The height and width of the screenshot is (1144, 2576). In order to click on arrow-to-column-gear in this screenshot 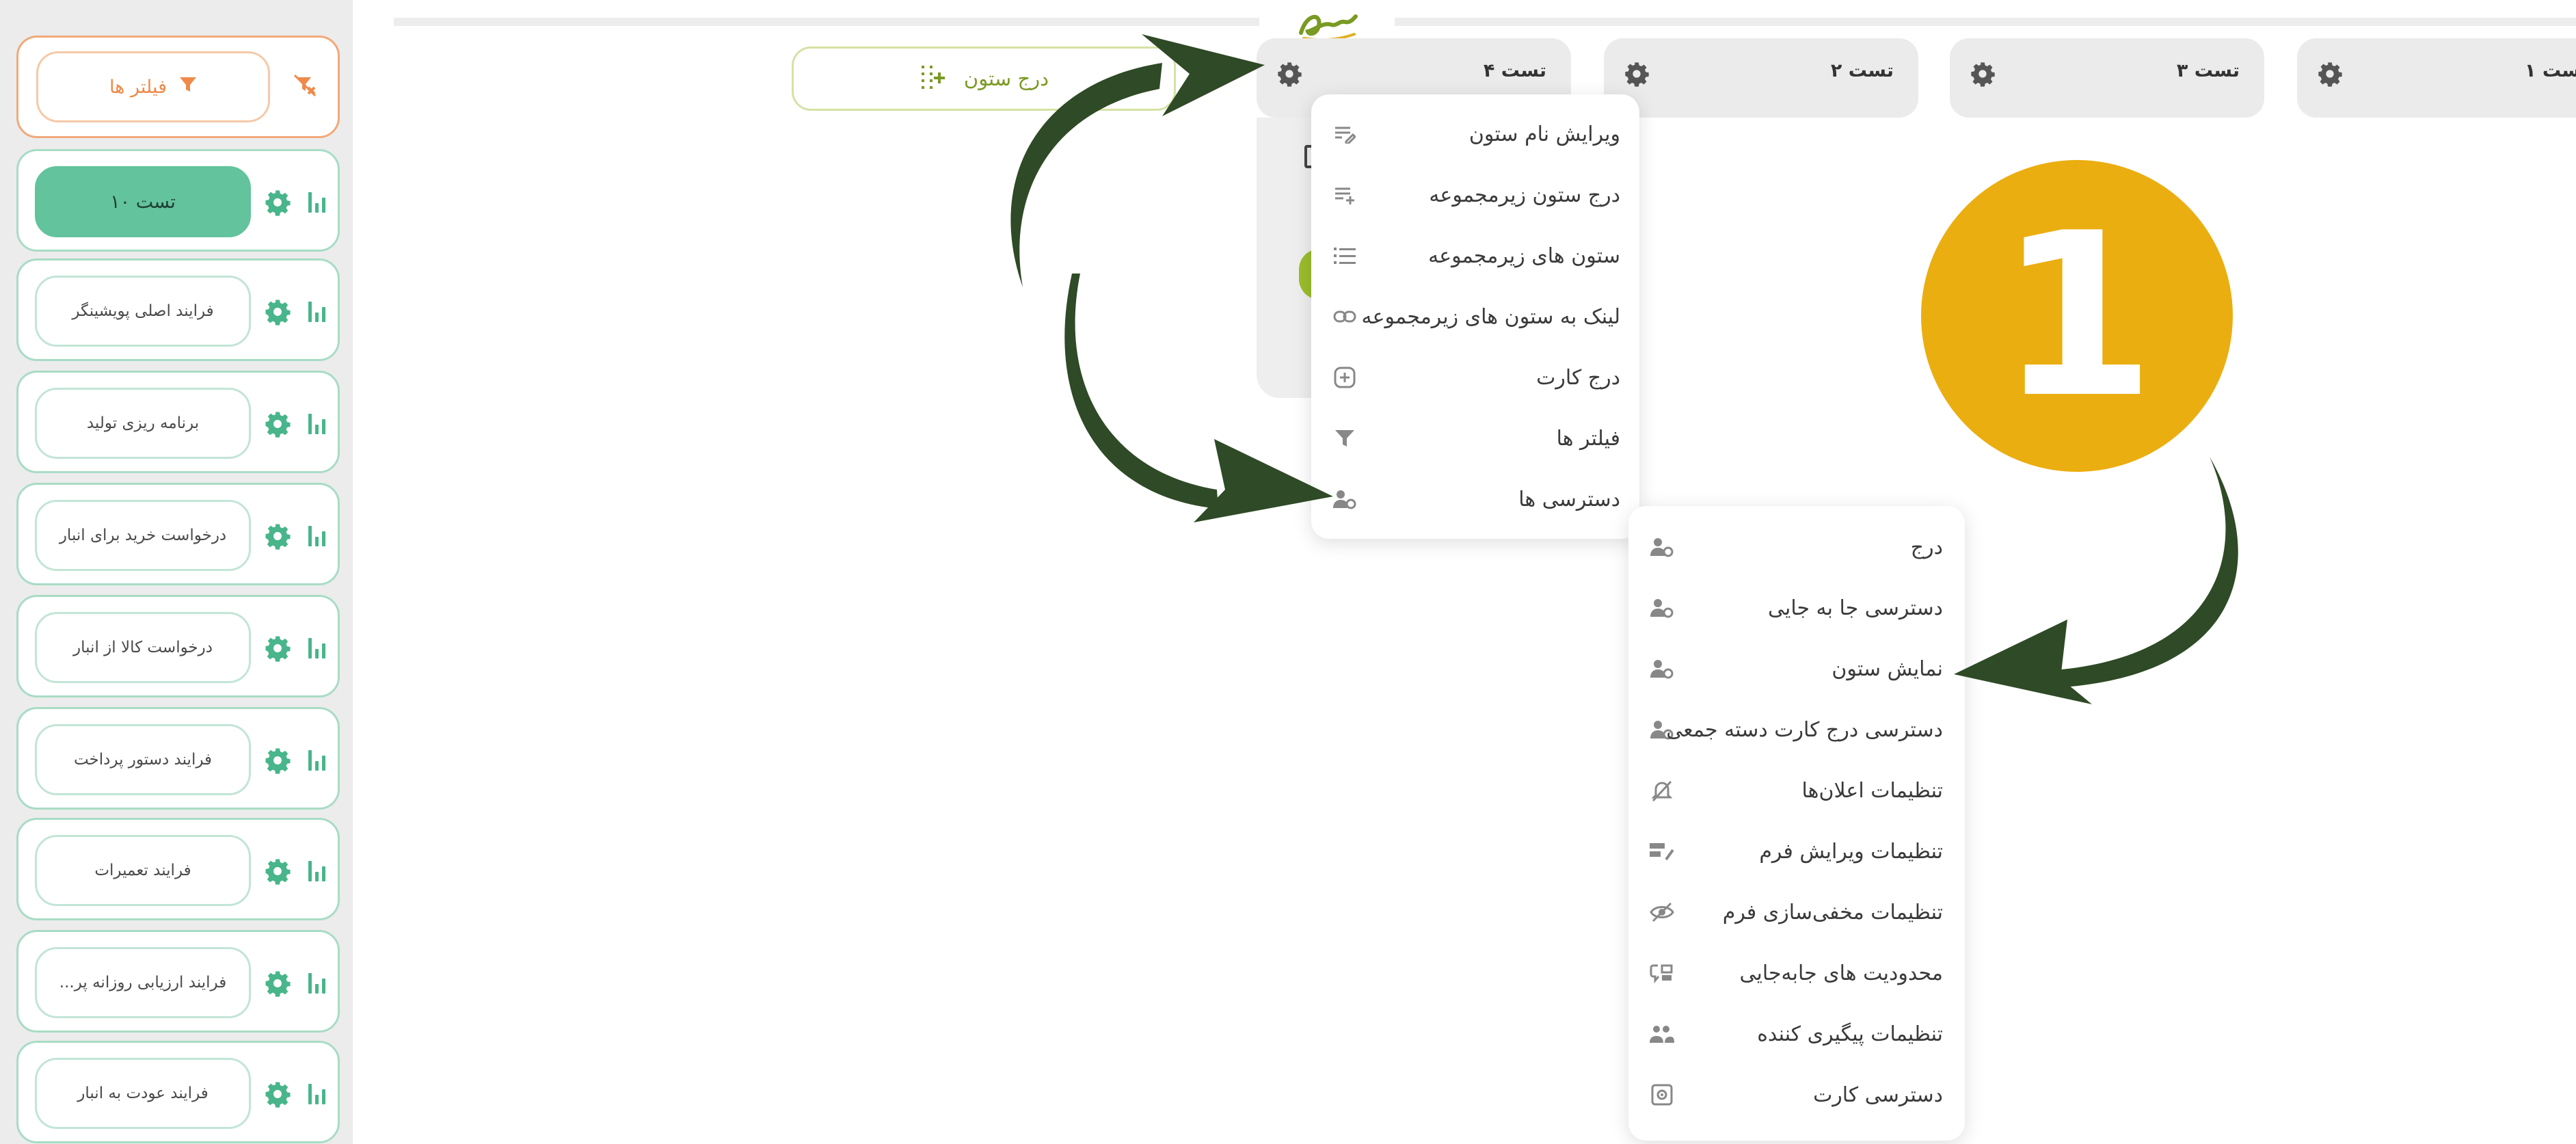, I will do `click(1137, 160)`.